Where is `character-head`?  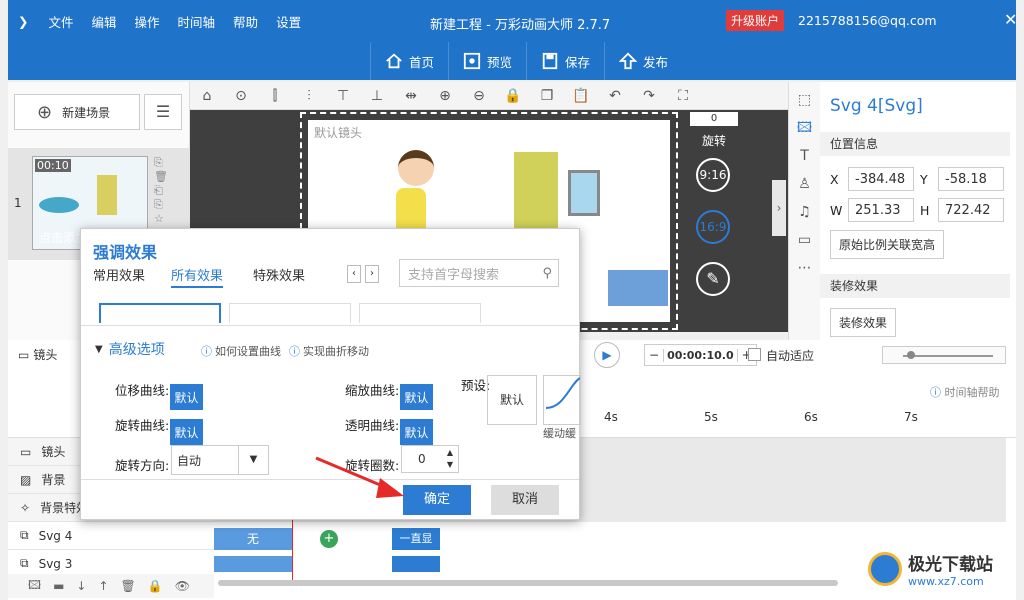
character-head is located at coordinates (416, 168).